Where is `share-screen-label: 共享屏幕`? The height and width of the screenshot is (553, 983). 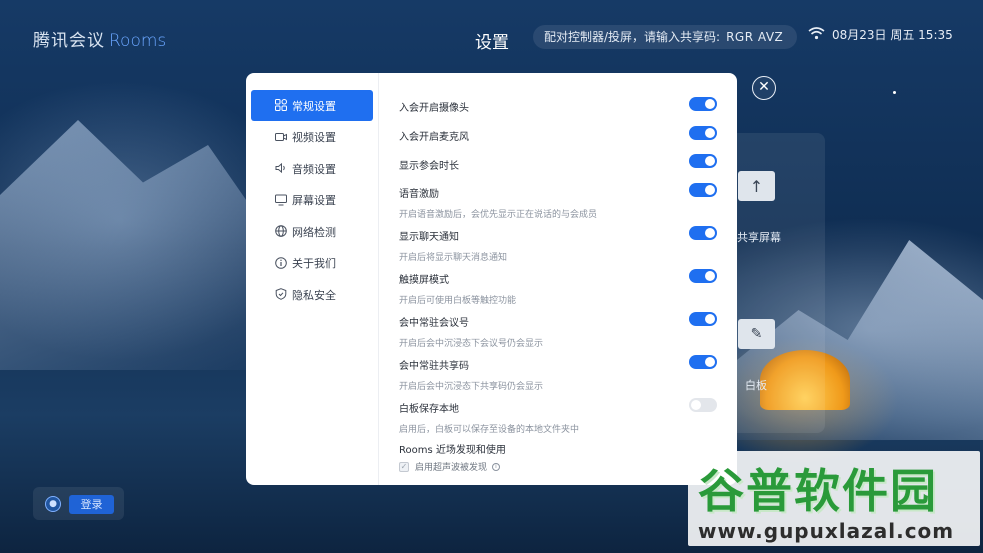 share-screen-label: 共享屏幕 is located at coordinates (759, 237).